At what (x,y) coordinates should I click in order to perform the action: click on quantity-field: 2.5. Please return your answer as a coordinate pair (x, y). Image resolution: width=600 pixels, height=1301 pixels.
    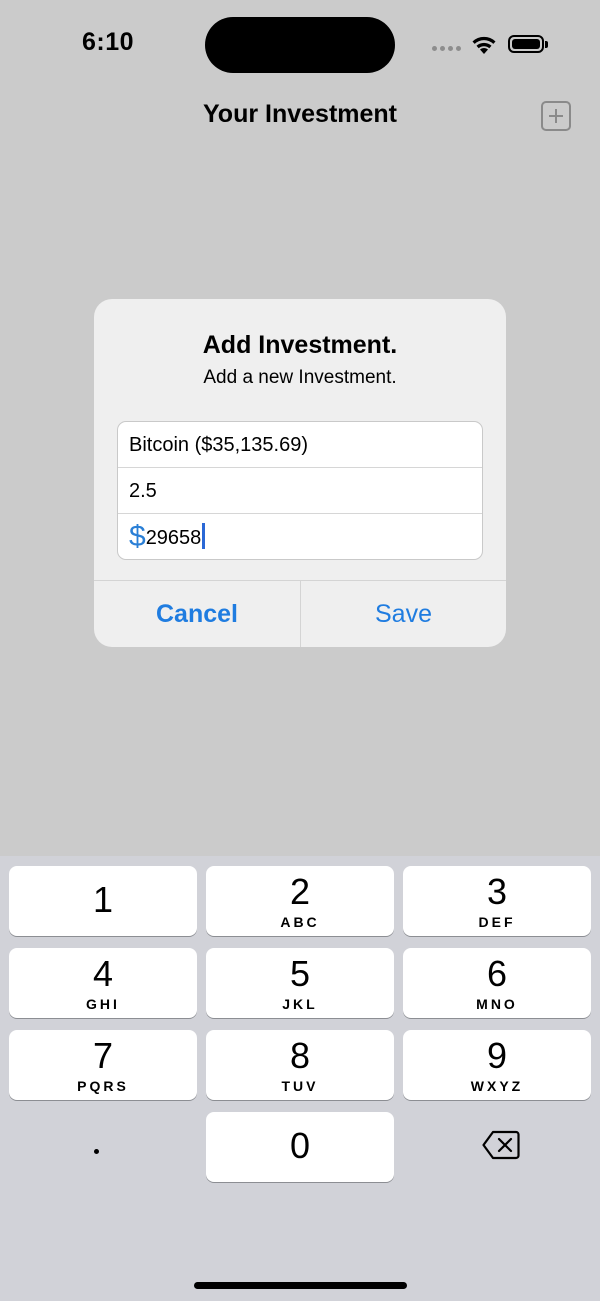
    Looking at the image, I should click on (300, 491).